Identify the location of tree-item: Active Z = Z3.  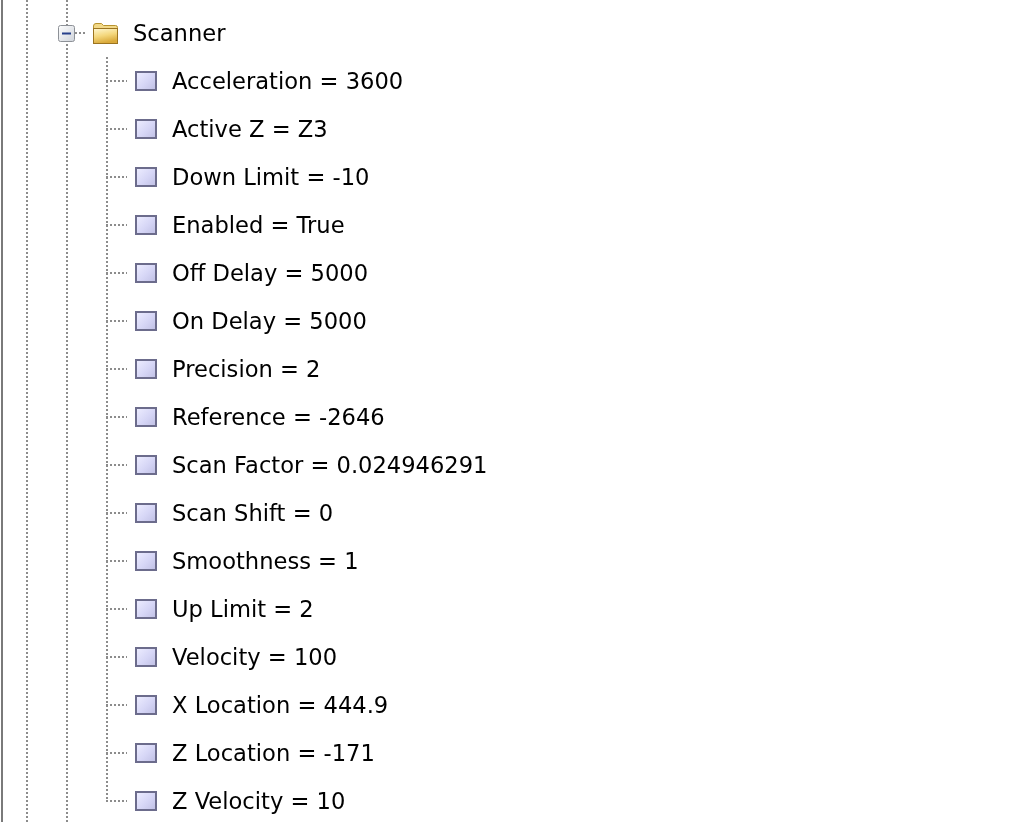
(250, 129).